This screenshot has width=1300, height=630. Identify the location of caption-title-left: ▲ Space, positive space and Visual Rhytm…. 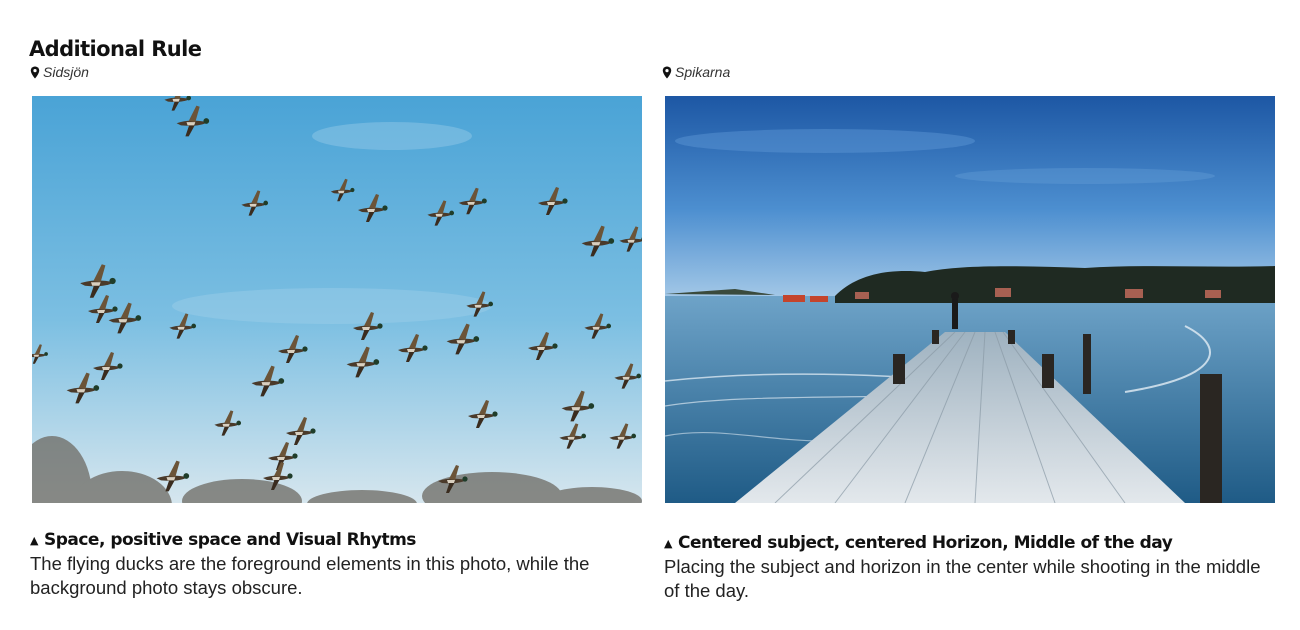
(223, 540).